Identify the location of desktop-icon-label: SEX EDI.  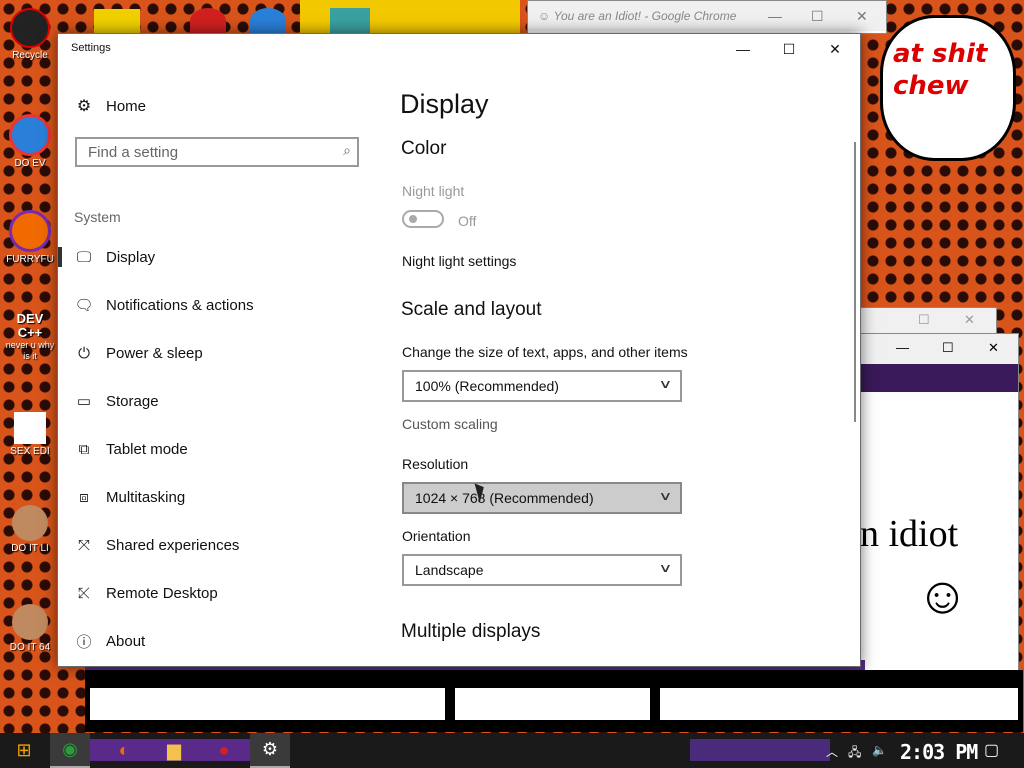
(30, 451).